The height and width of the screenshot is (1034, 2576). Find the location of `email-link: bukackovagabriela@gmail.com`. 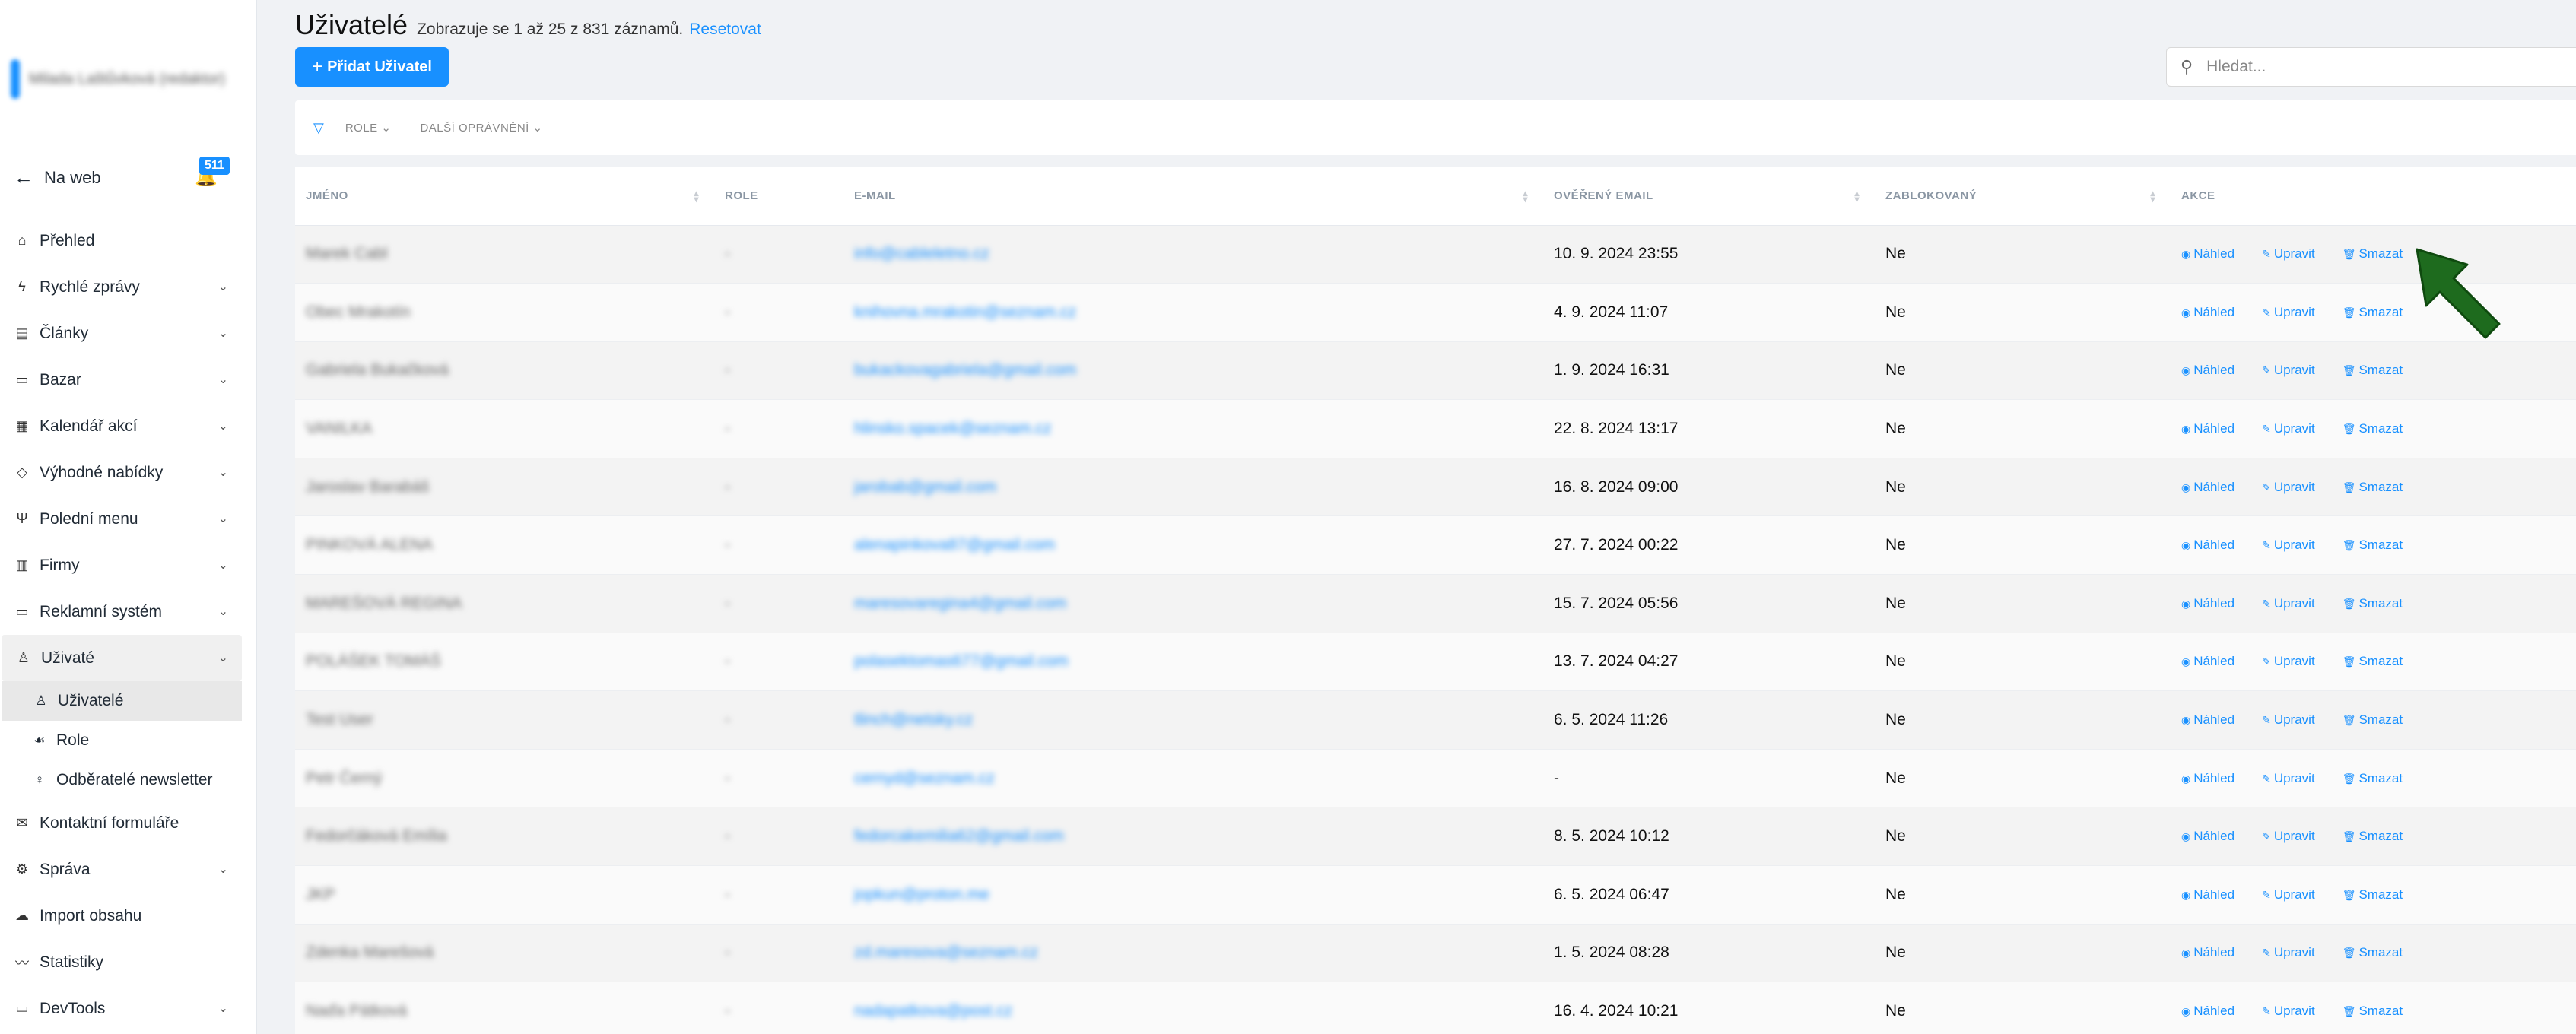

email-link: bukackovagabriela@gmail.com is located at coordinates (965, 370).